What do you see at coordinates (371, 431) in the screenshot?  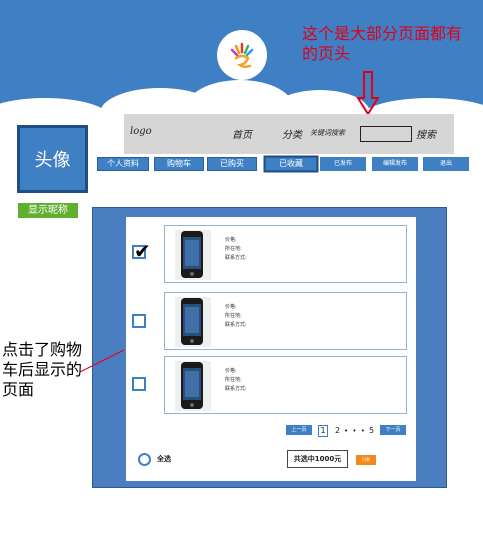 I see `page-link-last: 5` at bounding box center [371, 431].